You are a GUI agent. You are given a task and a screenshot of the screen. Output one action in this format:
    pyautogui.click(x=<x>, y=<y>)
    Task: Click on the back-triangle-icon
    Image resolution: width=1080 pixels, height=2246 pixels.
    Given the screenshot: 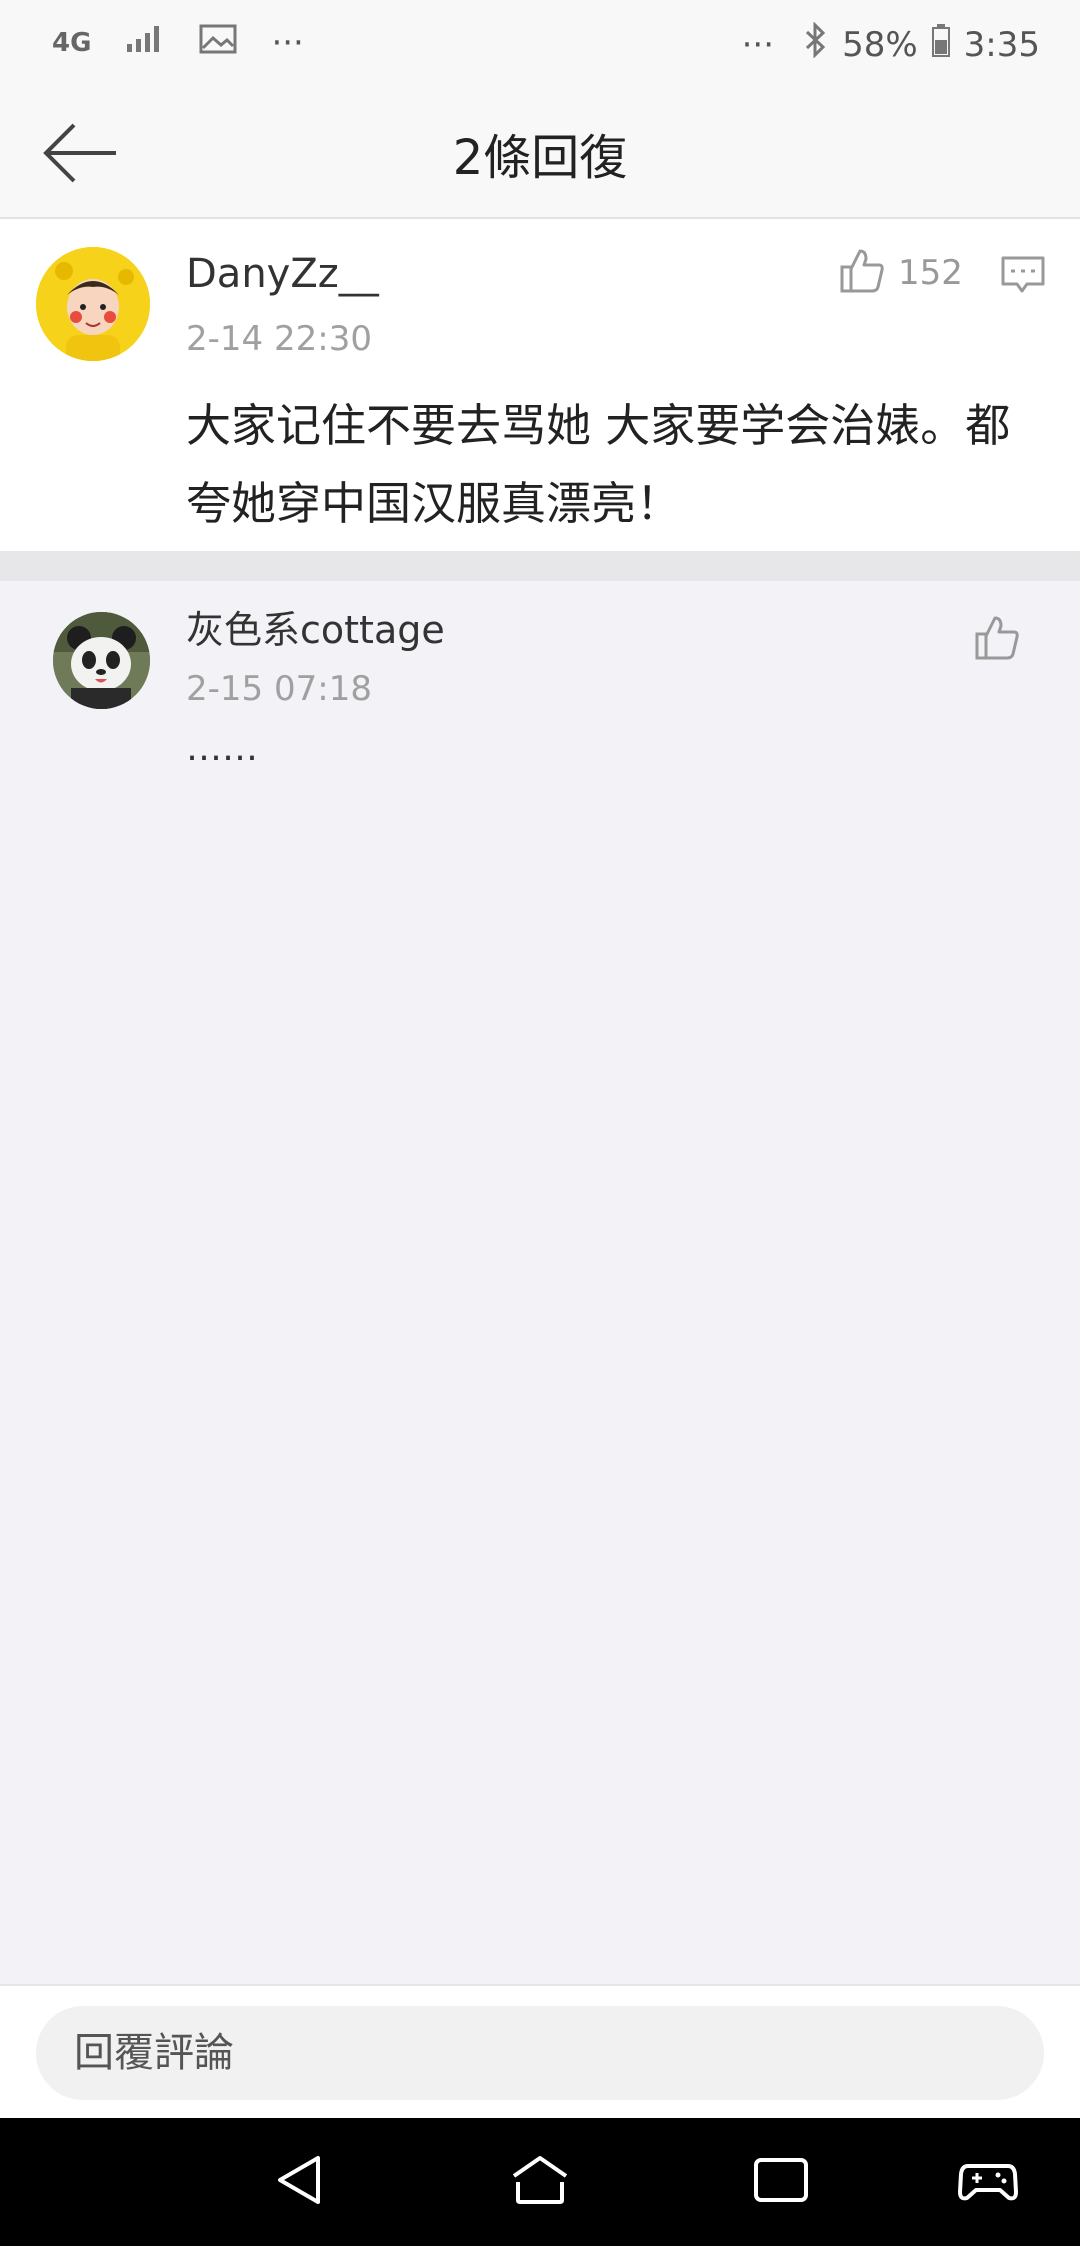 What is the action you would take?
    pyautogui.click(x=299, y=2180)
    